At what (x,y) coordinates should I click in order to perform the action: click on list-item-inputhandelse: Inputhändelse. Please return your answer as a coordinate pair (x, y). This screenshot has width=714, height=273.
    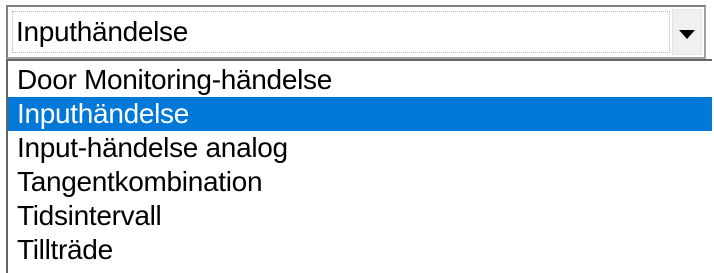
    Looking at the image, I should click on (360, 114).